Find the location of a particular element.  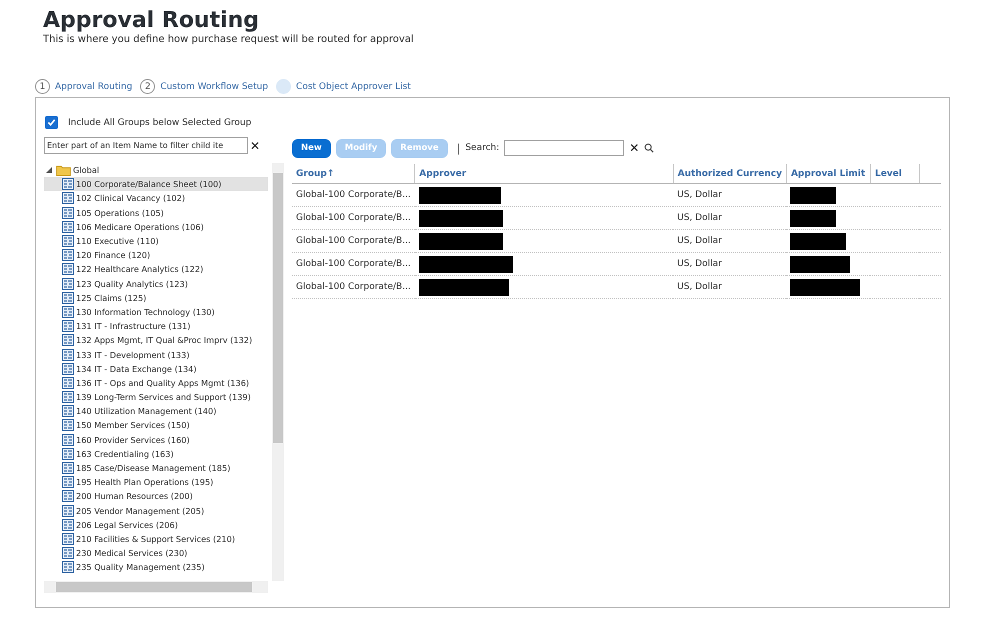

step-number: 2 is located at coordinates (148, 86).